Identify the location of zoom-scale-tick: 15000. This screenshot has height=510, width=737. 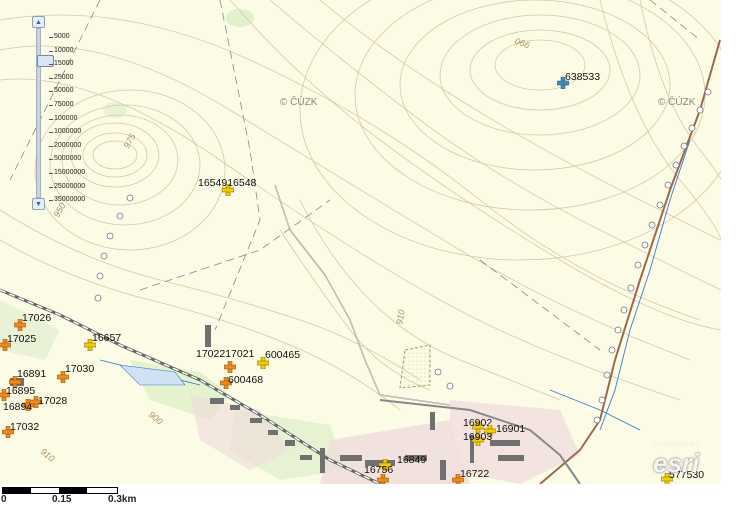
(61, 64).